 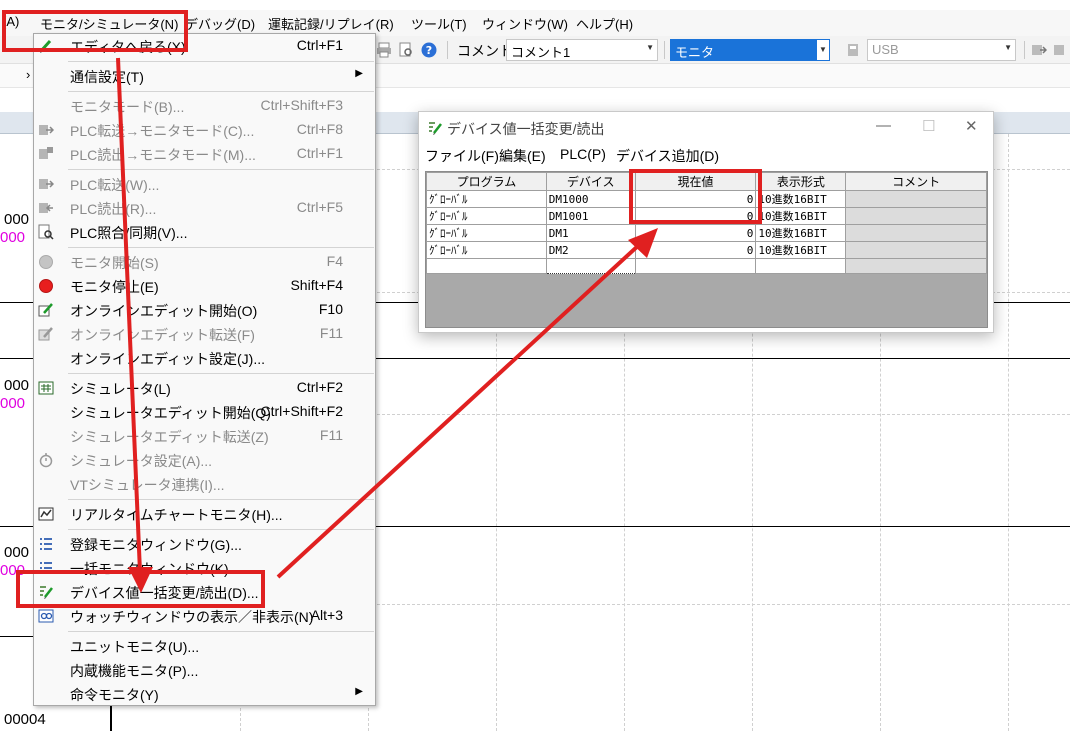 I want to click on stopwatch-icon, so click(x=46, y=460).